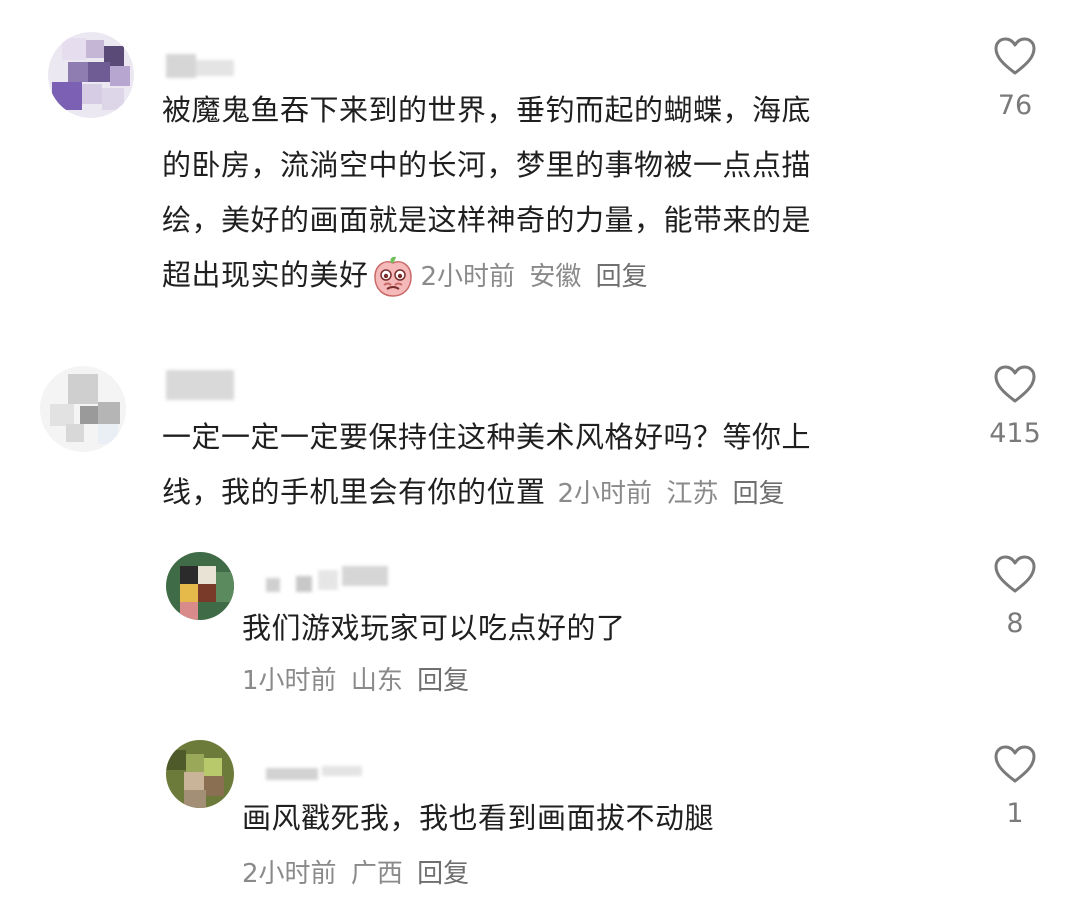 The height and width of the screenshot is (915, 1080). I want to click on comment-text: 我们游戏玩家可以吃点好的了 1小时前 山东 回复, so click(592, 653).